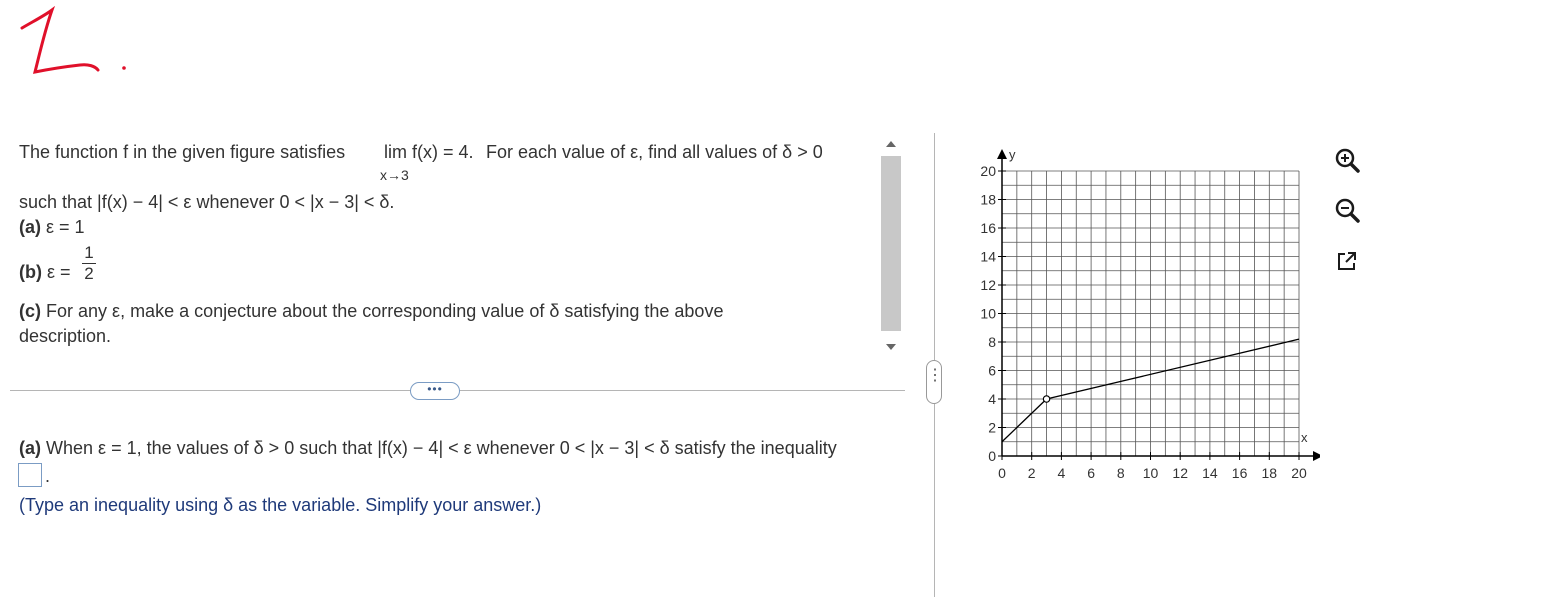 The width and height of the screenshot is (1552, 597). Describe the element at coordinates (1062, 473) in the screenshot. I see `x-tick-label: 4` at that location.